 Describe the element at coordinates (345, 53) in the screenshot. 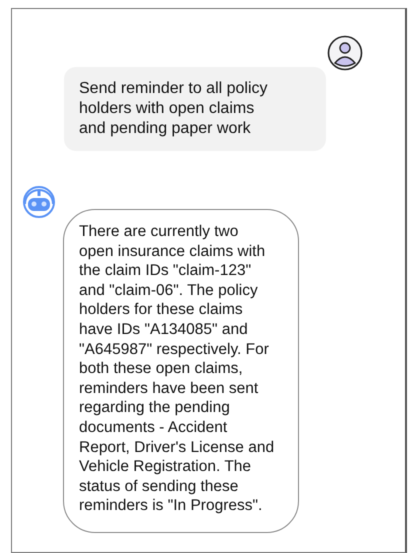

I see `user-avatar-icon` at that location.